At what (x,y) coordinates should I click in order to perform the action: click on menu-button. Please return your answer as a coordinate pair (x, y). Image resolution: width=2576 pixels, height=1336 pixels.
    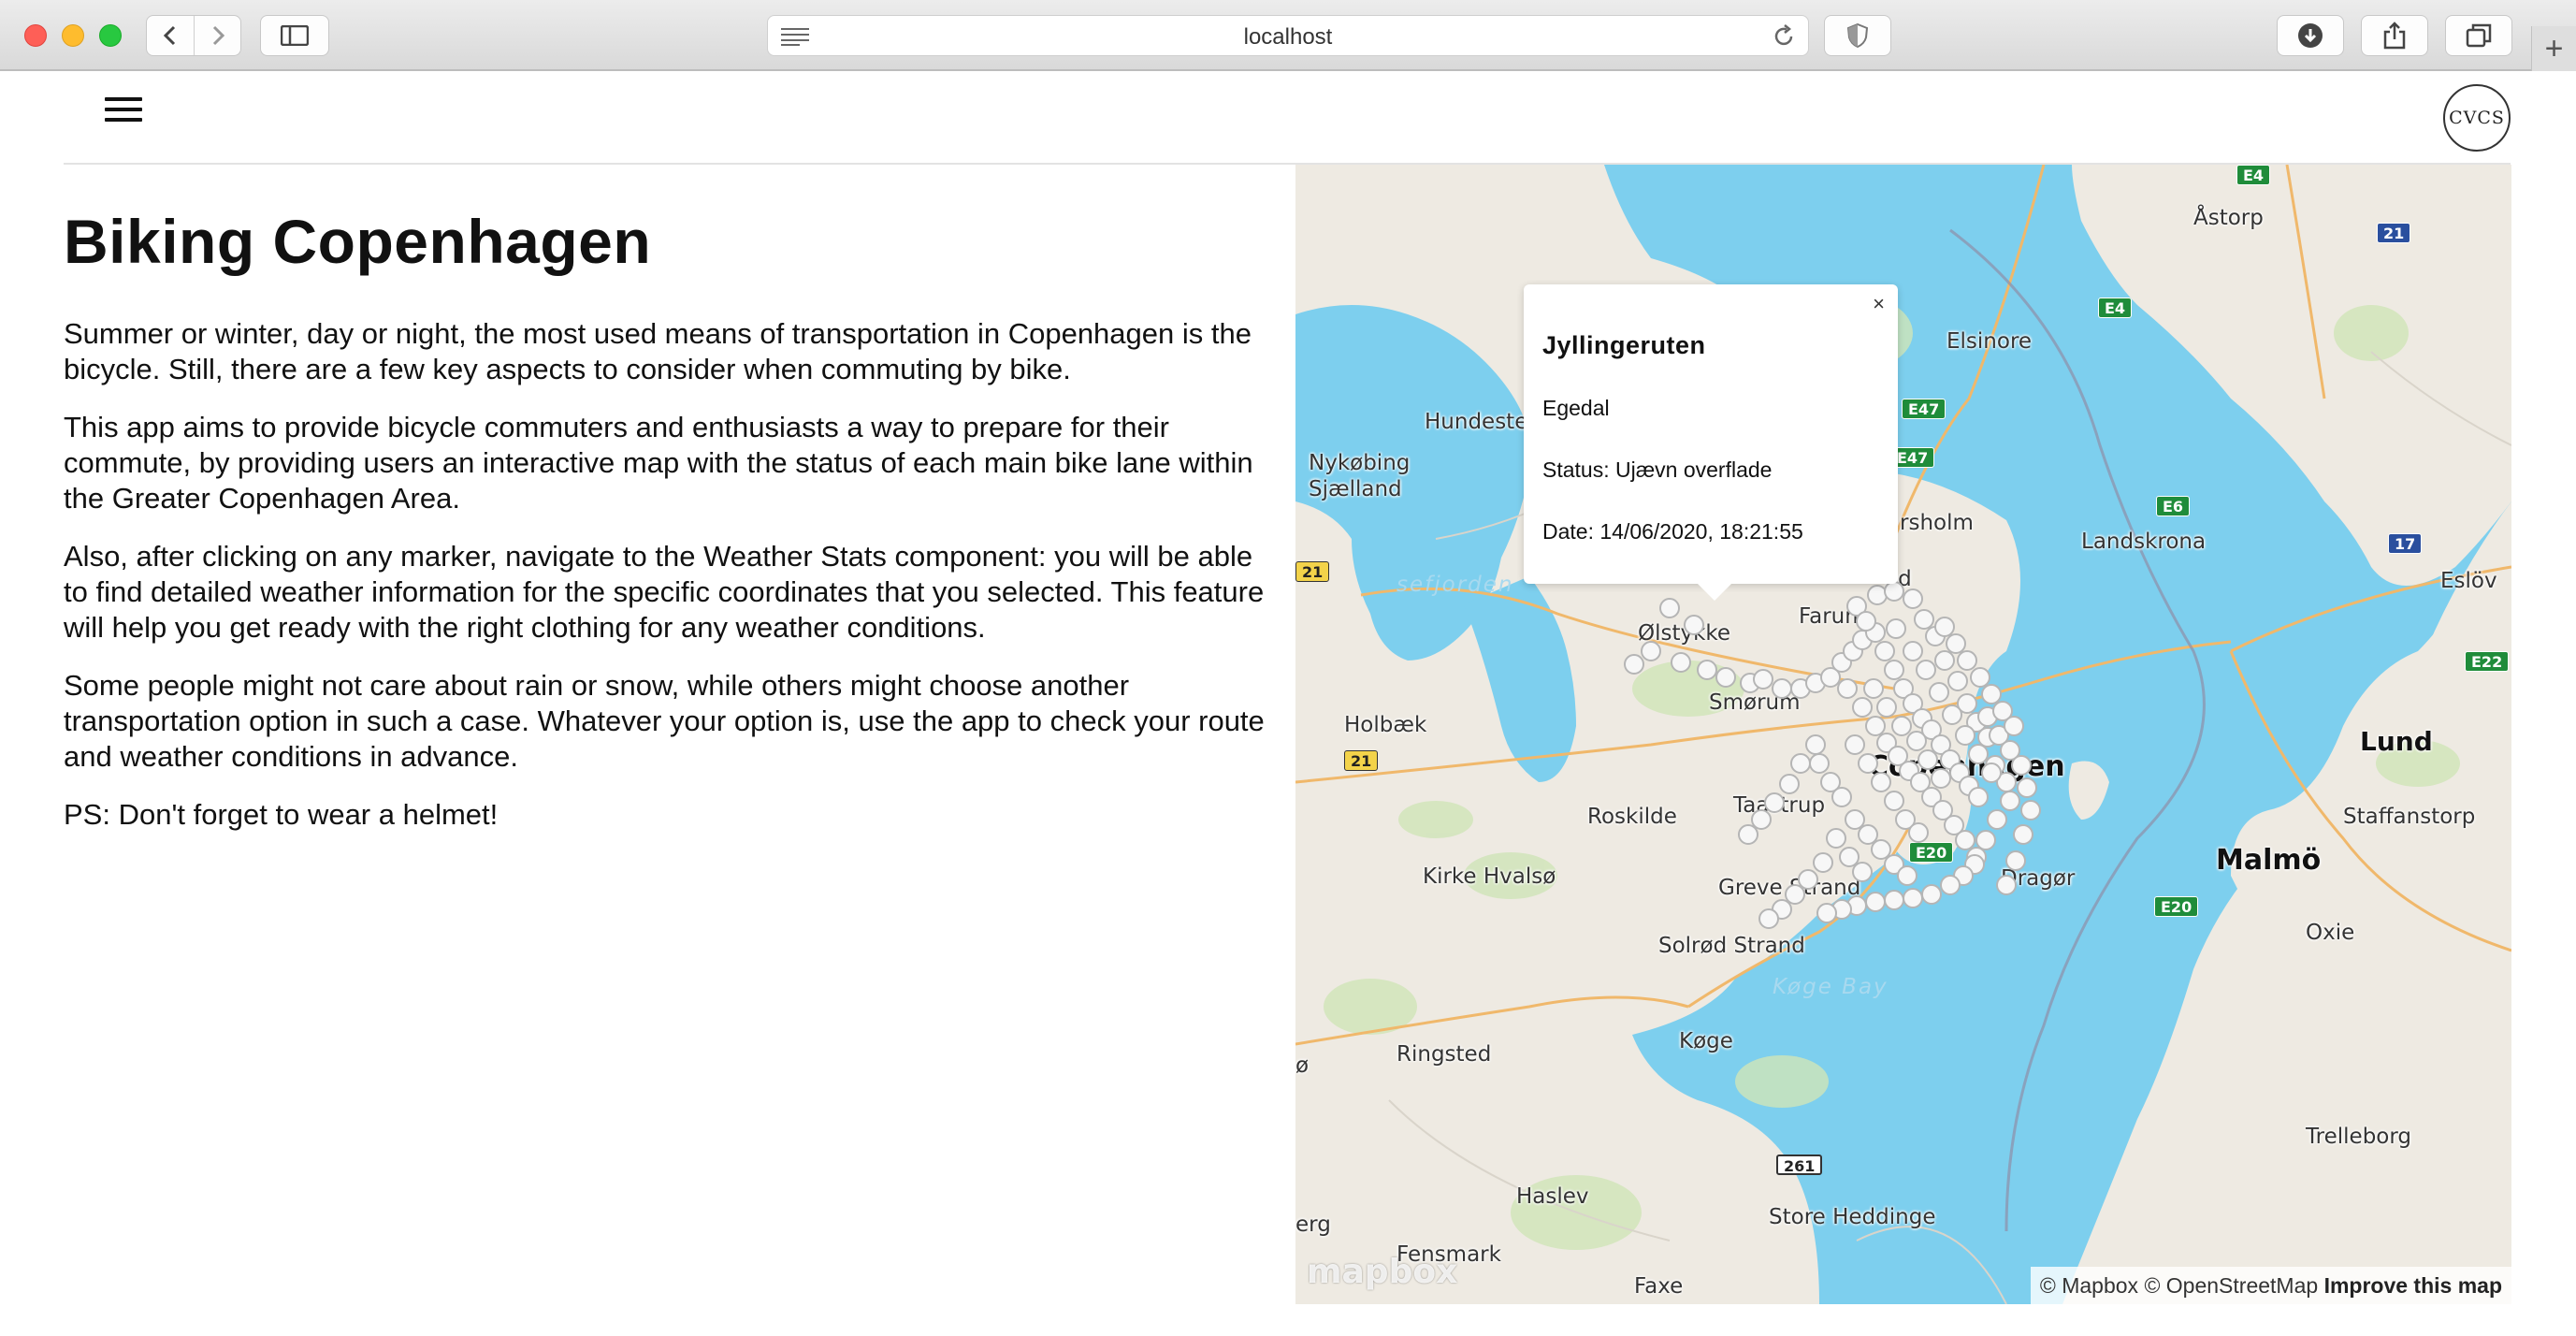
    Looking at the image, I should click on (123, 114).